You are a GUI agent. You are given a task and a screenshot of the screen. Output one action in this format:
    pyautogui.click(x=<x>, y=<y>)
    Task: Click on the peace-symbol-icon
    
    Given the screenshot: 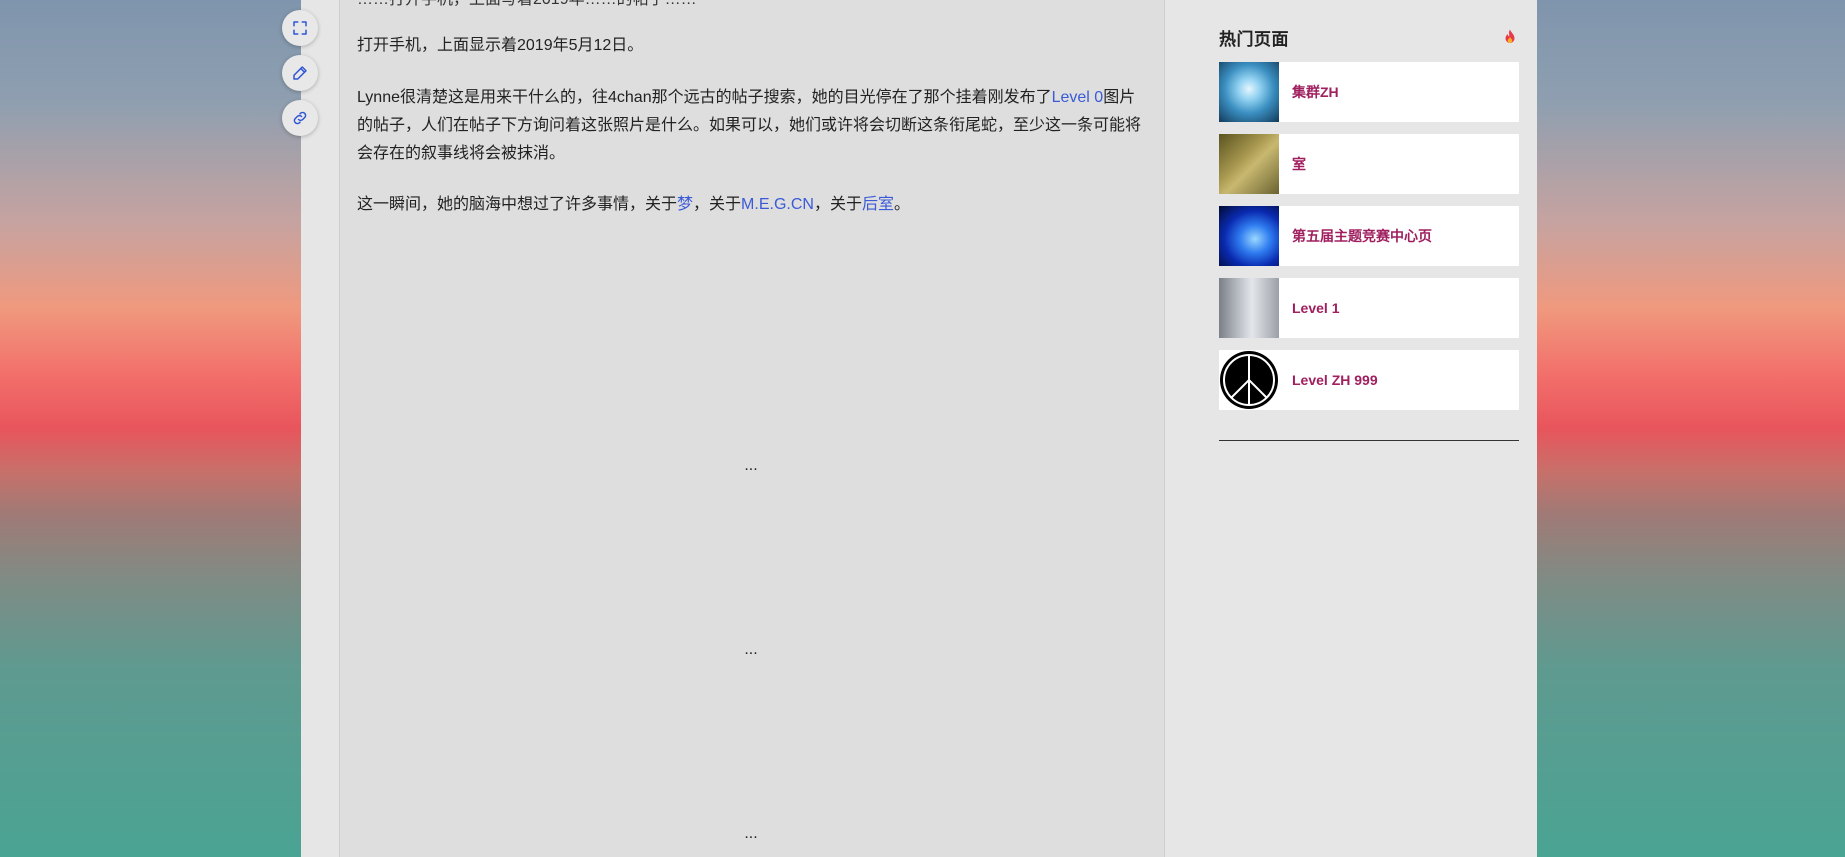 What is the action you would take?
    pyautogui.click(x=1249, y=380)
    